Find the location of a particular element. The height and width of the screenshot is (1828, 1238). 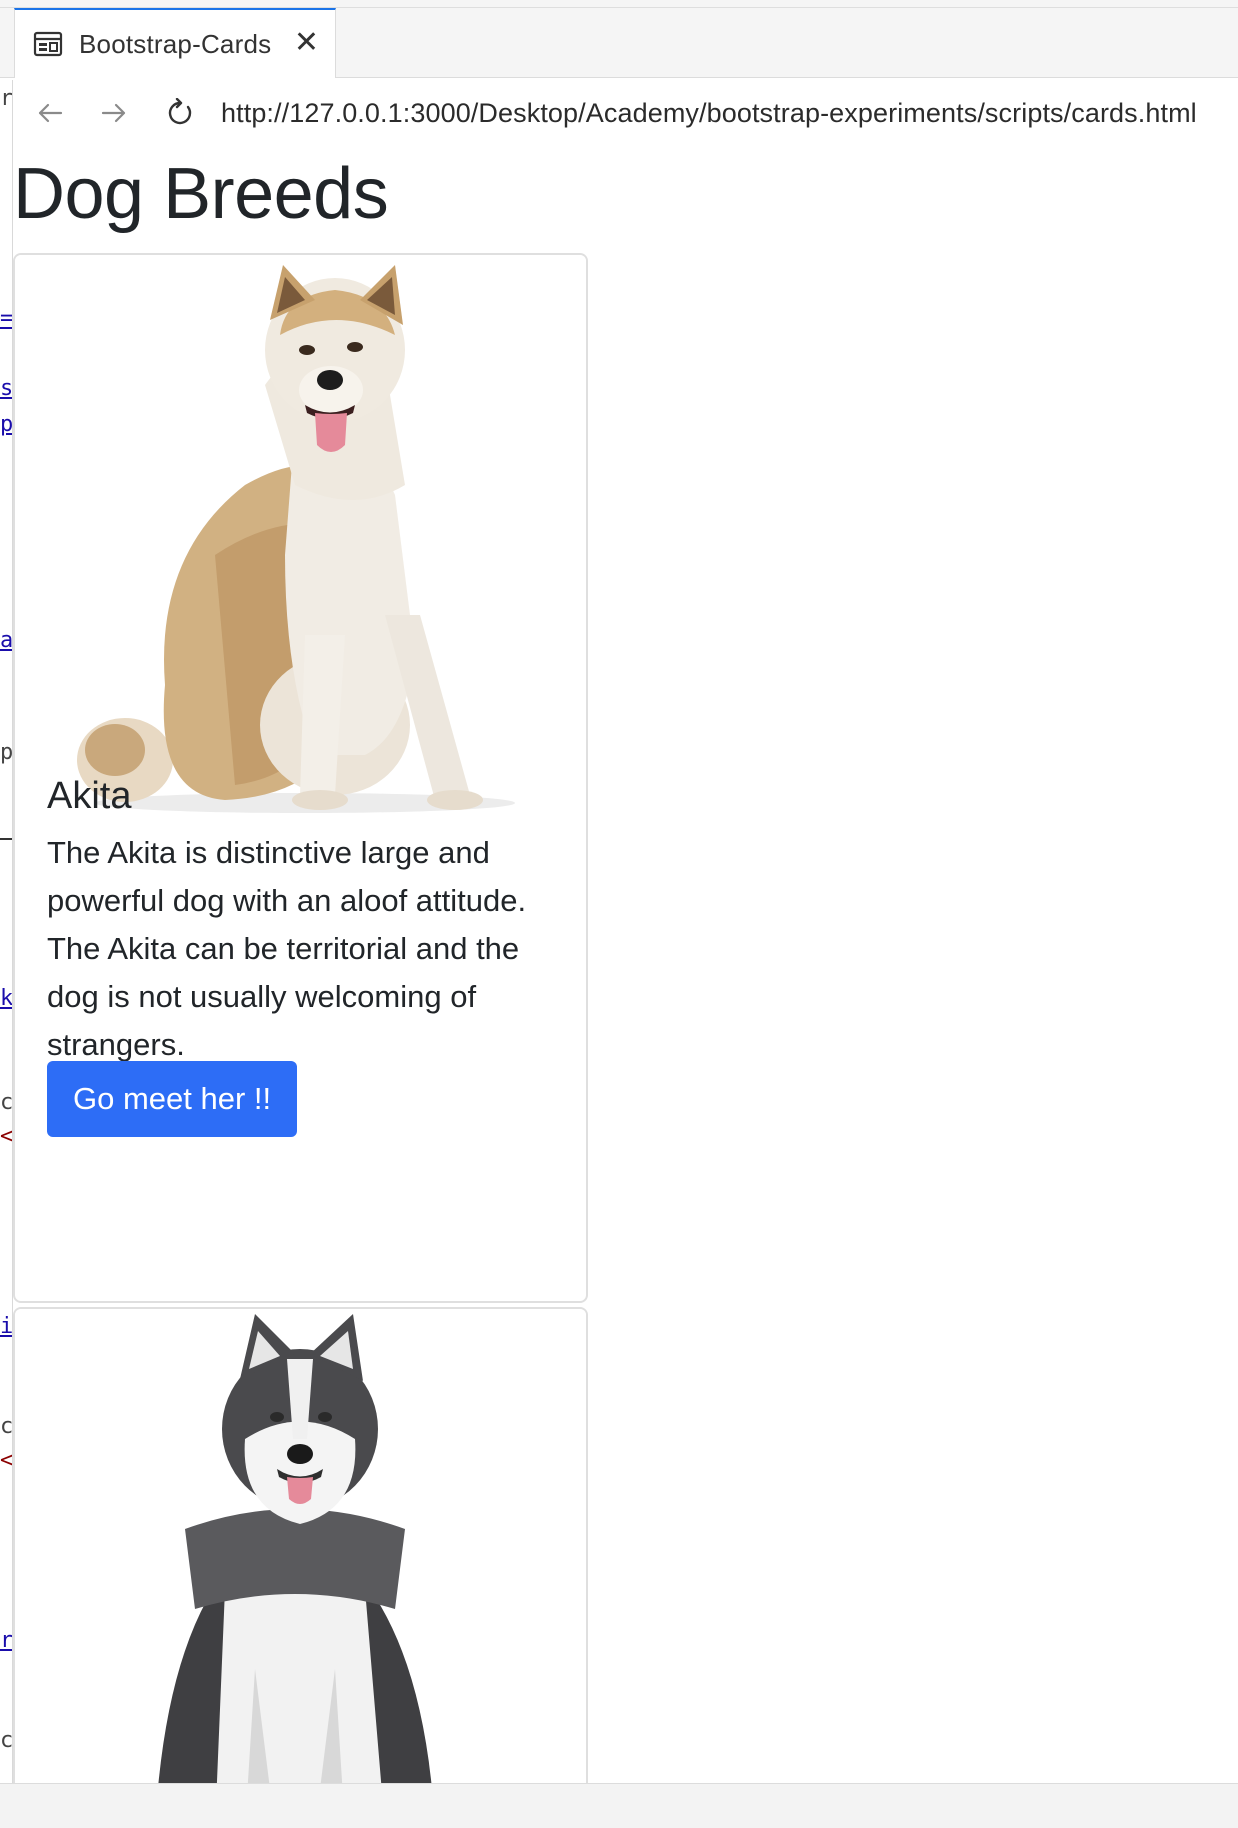

editor-fragment: s is located at coordinates (6, 388).